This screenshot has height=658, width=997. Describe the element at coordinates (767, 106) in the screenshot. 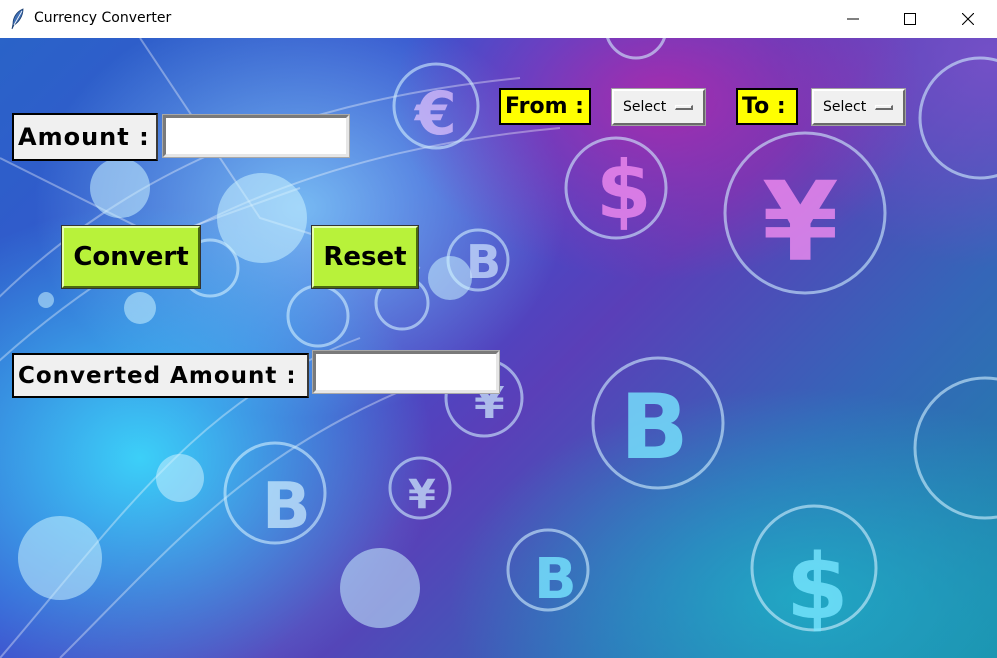

I see `to-label: To :` at that location.